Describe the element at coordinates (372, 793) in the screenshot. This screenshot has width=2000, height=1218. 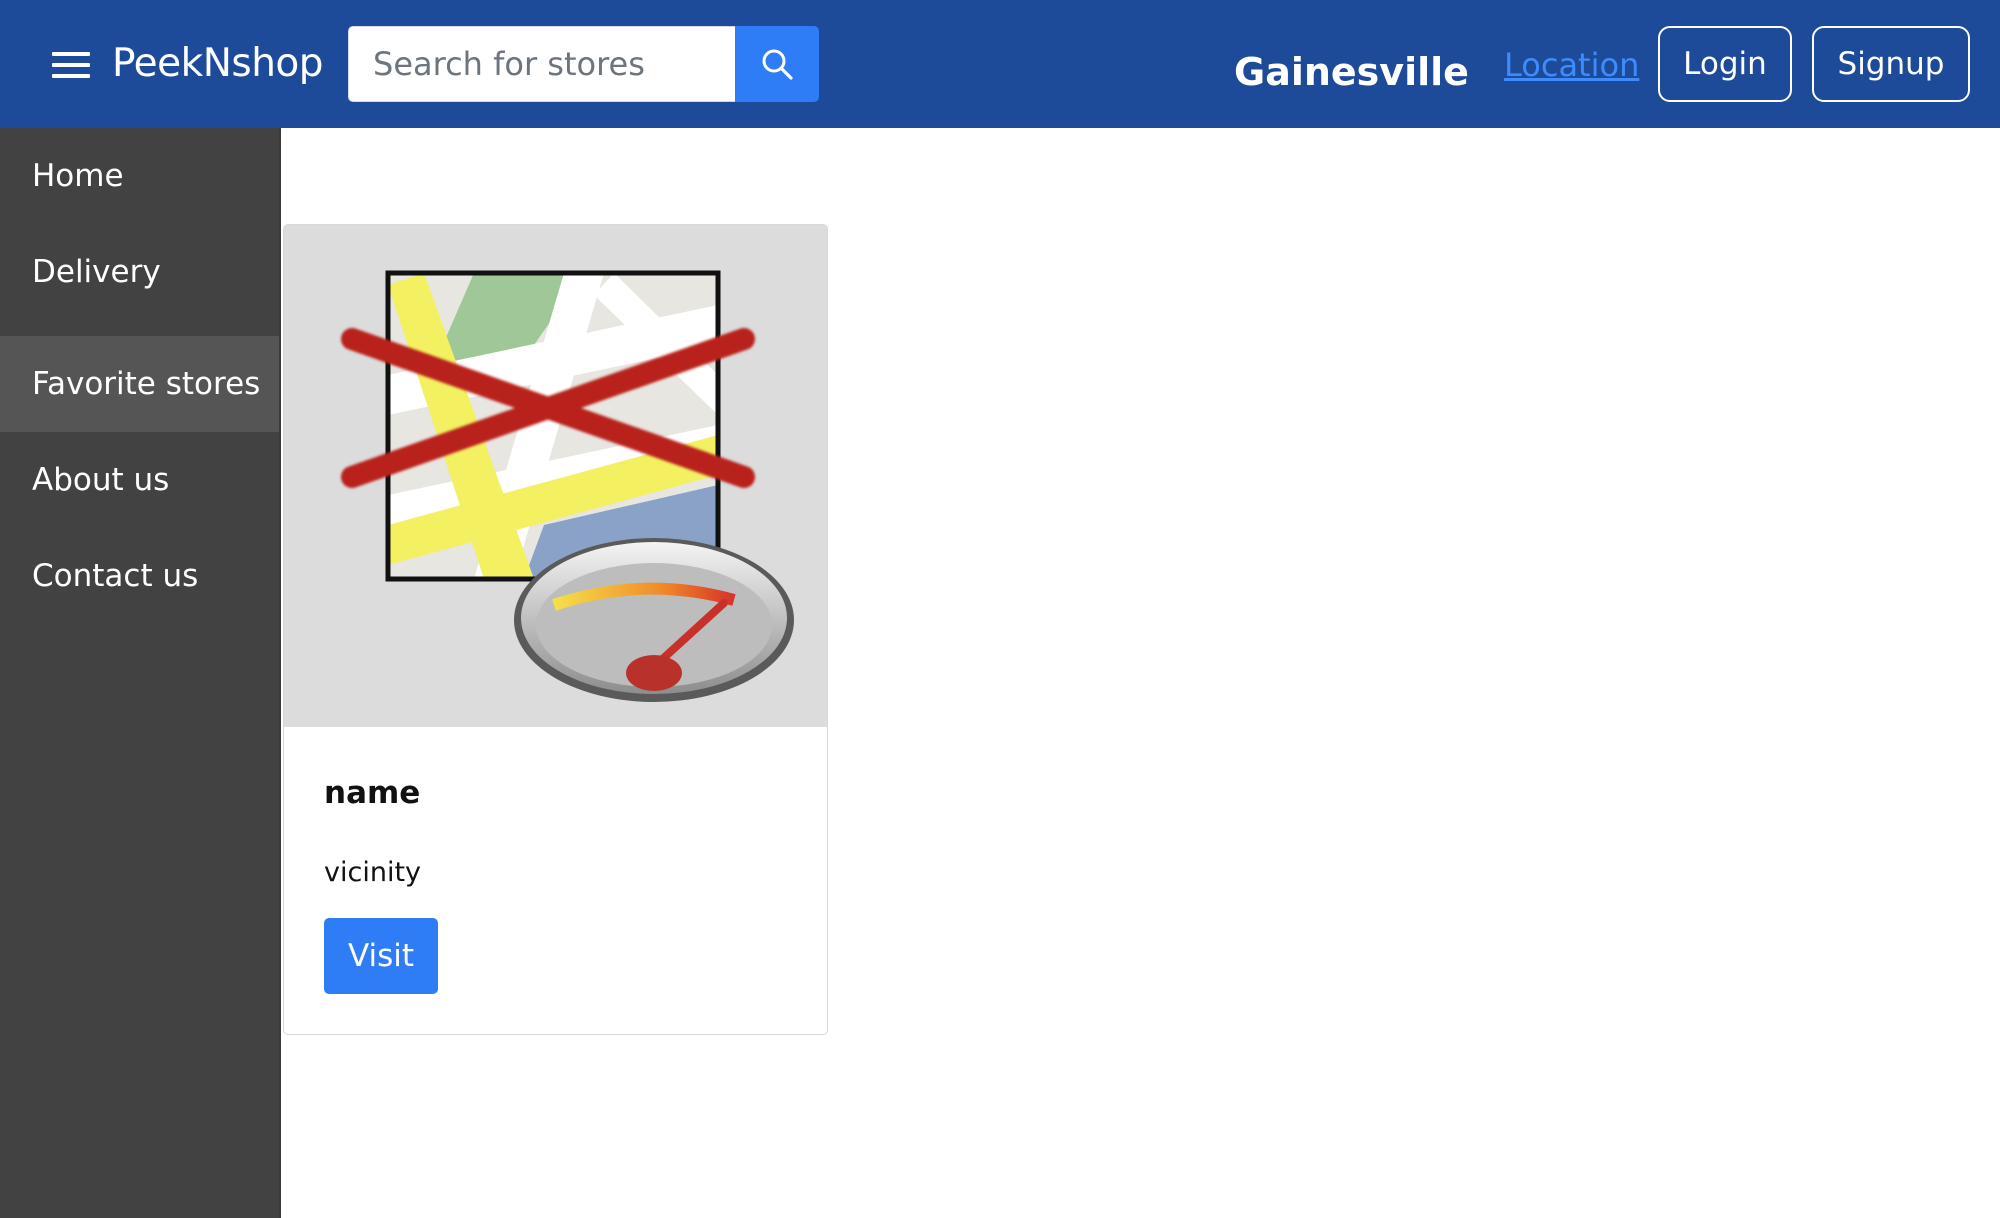
I see `store-name: name` at that location.